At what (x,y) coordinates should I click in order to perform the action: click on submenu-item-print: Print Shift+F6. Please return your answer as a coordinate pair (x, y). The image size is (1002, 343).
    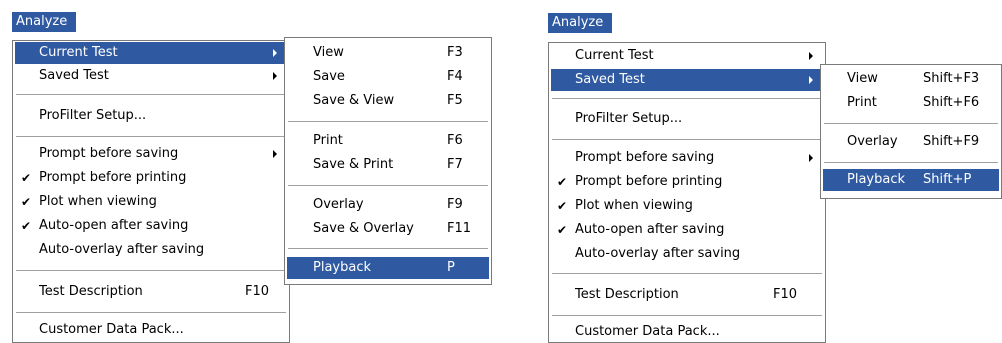
    Looking at the image, I should click on (911, 103).